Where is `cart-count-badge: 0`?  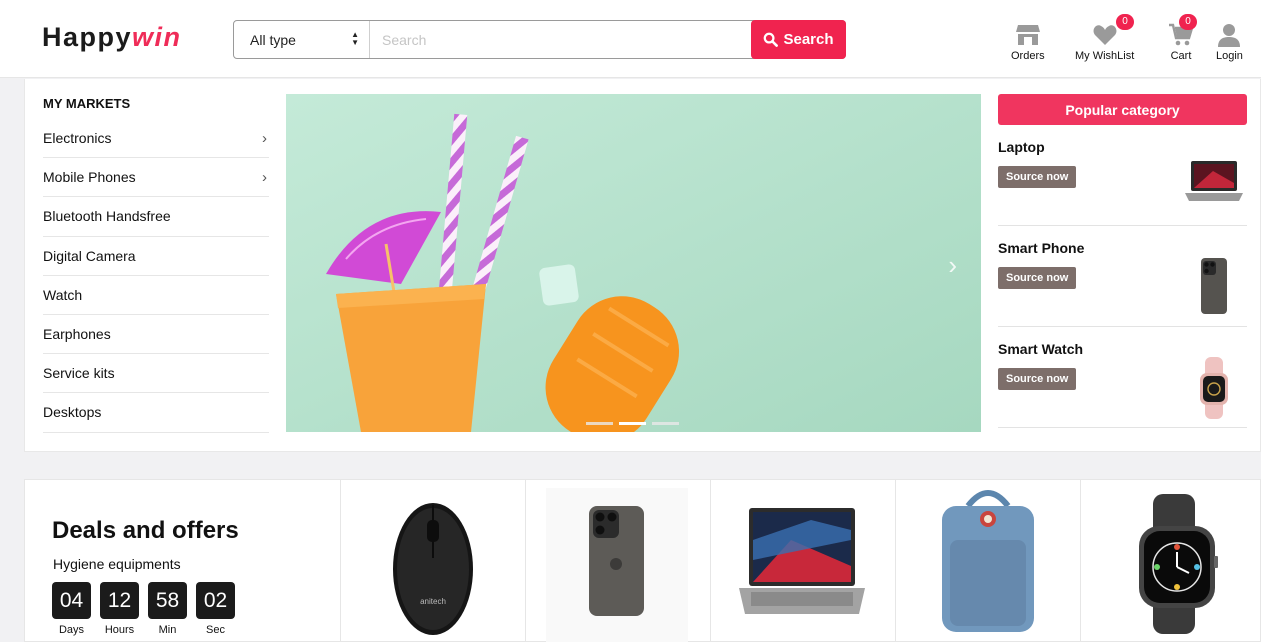
cart-count-badge: 0 is located at coordinates (1188, 22).